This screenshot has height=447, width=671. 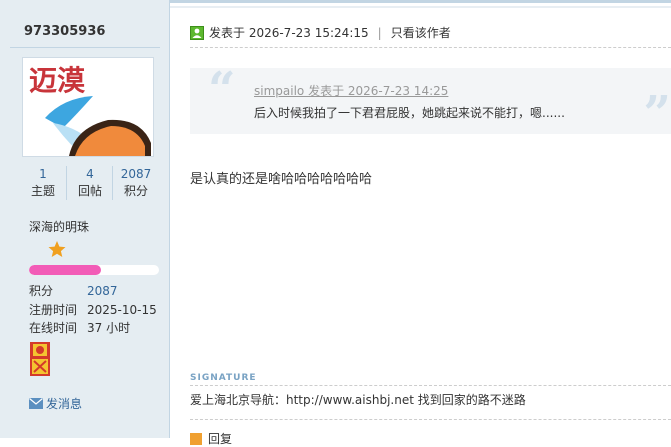 What do you see at coordinates (65, 270) in the screenshot?
I see `level-progress-fill` at bounding box center [65, 270].